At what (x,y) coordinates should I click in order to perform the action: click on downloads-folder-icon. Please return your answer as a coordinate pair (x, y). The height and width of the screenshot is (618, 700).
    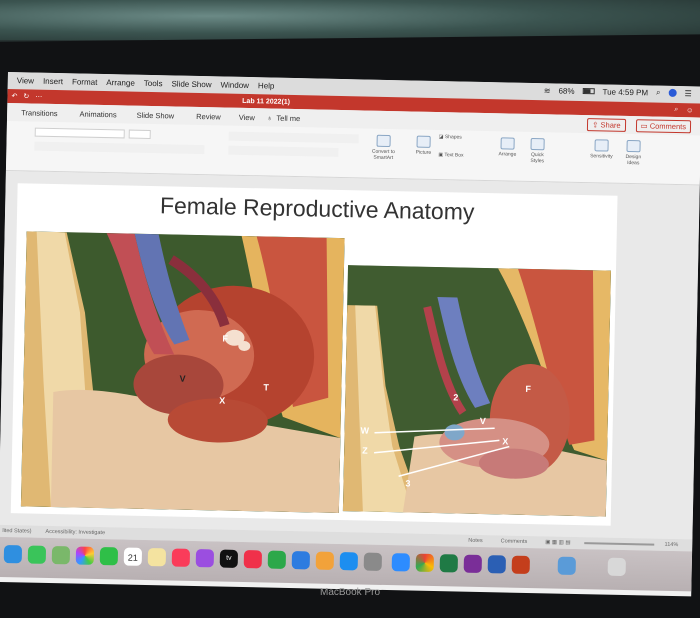
    Looking at the image, I should click on (566, 565).